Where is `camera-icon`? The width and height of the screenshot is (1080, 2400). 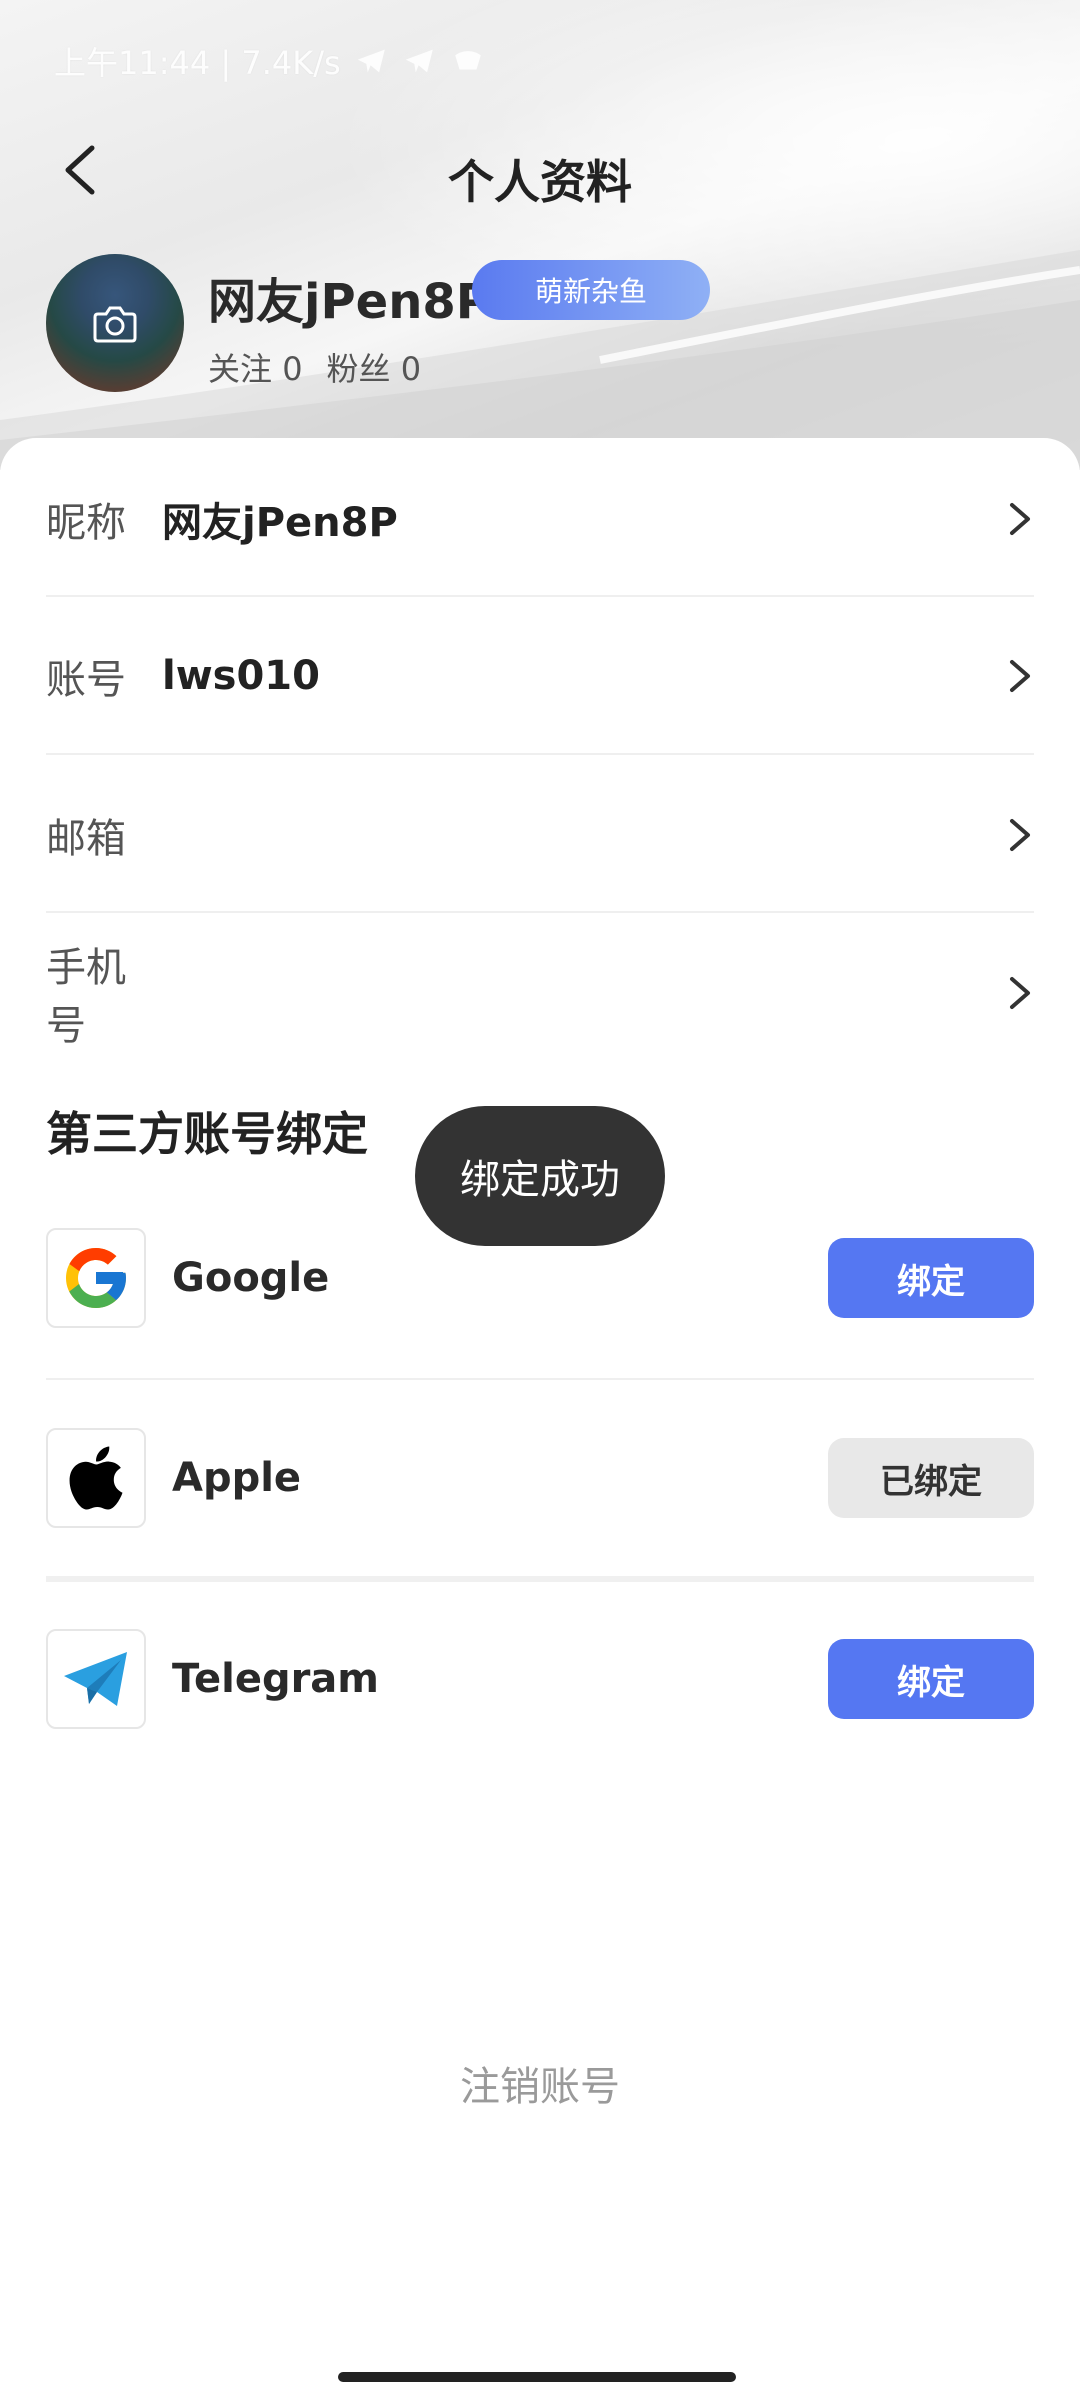
camera-icon is located at coordinates (115, 324).